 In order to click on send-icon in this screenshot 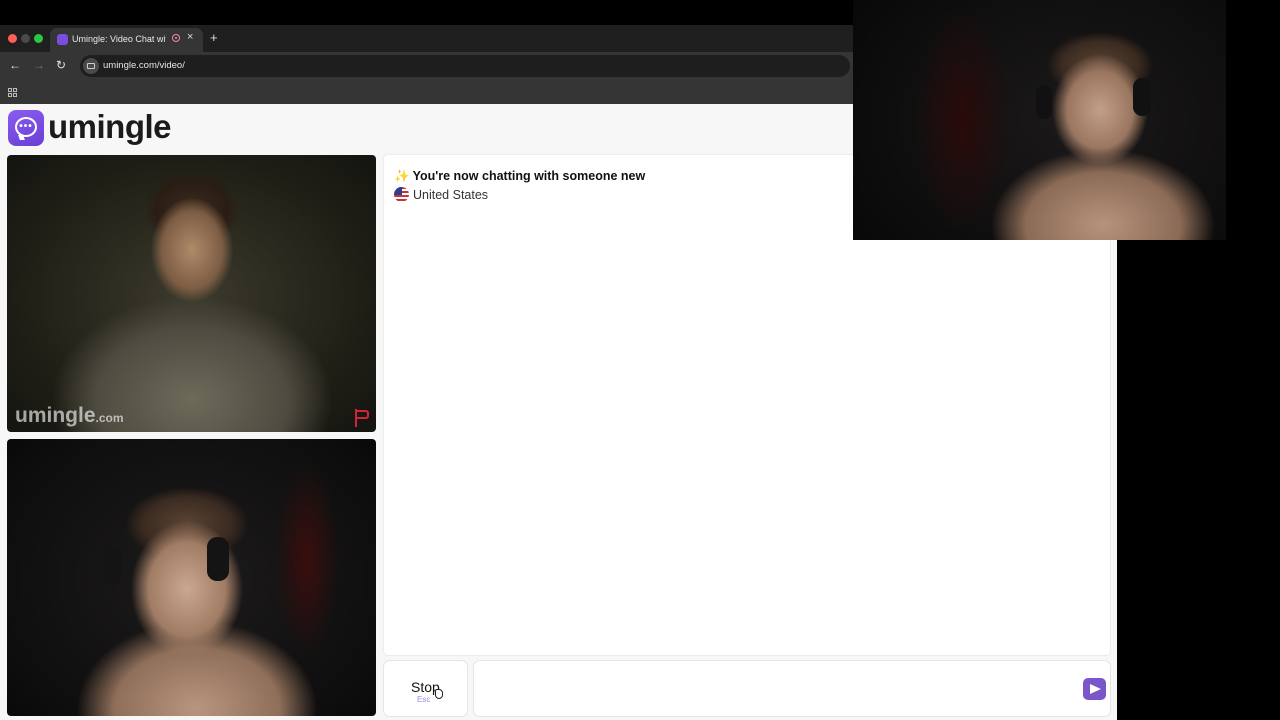, I will do `click(1094, 689)`.